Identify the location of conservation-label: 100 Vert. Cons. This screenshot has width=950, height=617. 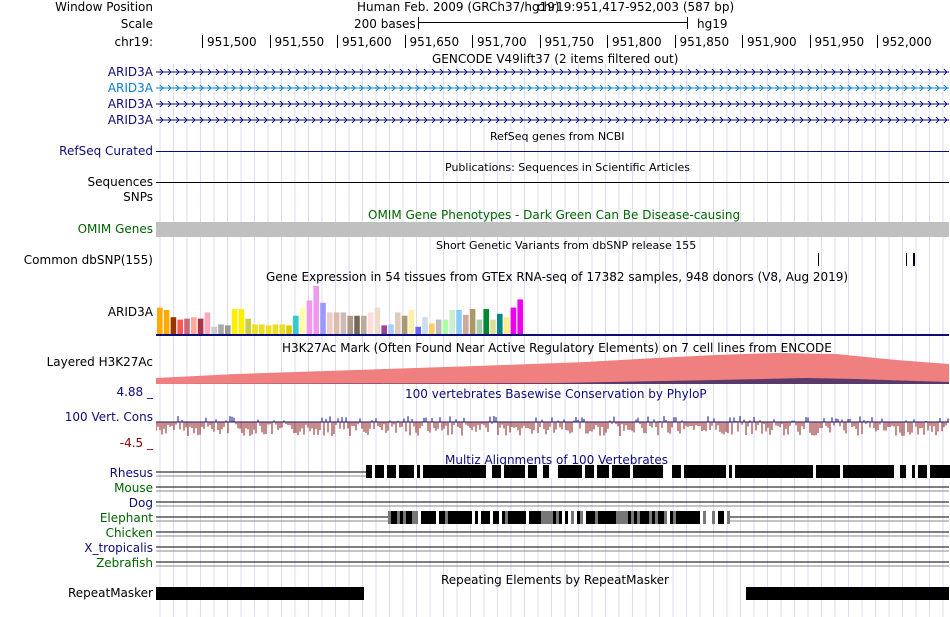
(109, 417).